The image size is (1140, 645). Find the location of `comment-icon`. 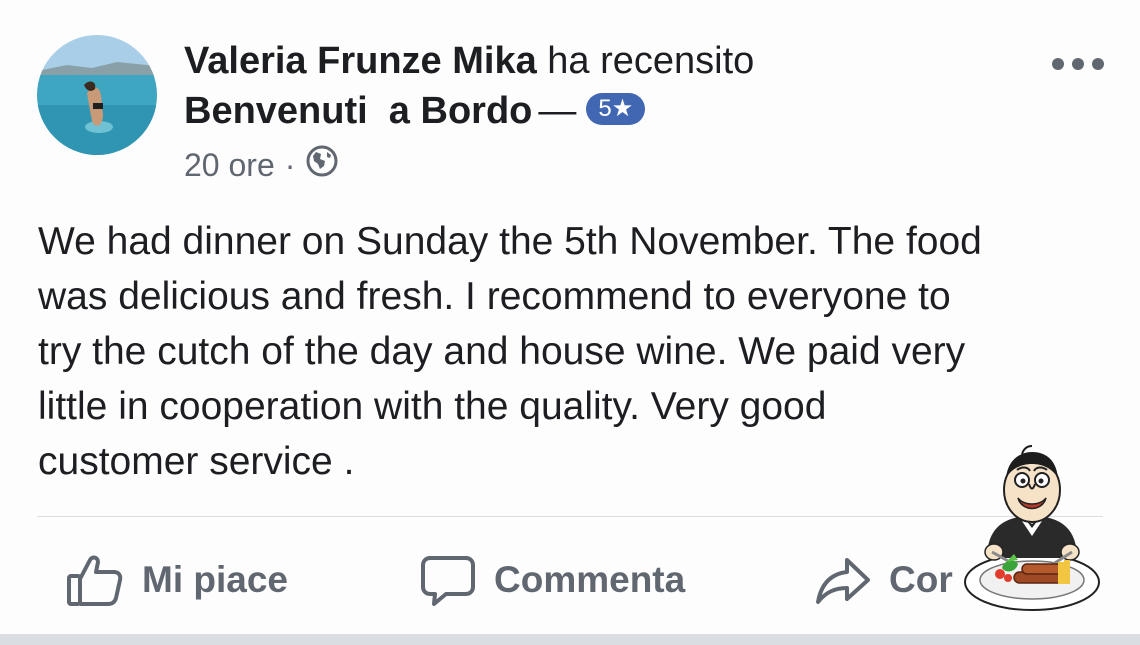

comment-icon is located at coordinates (448, 580).